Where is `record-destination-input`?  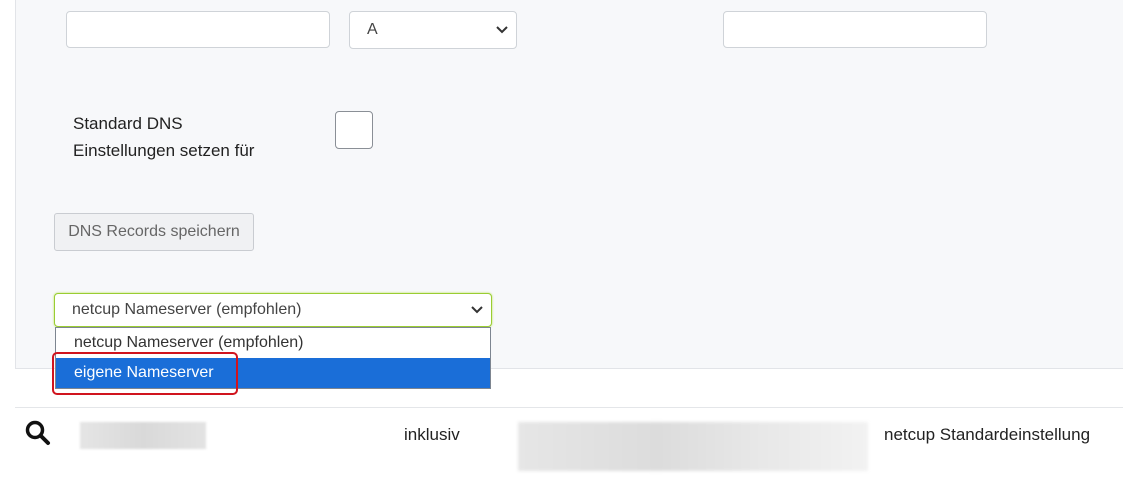
record-destination-input is located at coordinates (855, 29).